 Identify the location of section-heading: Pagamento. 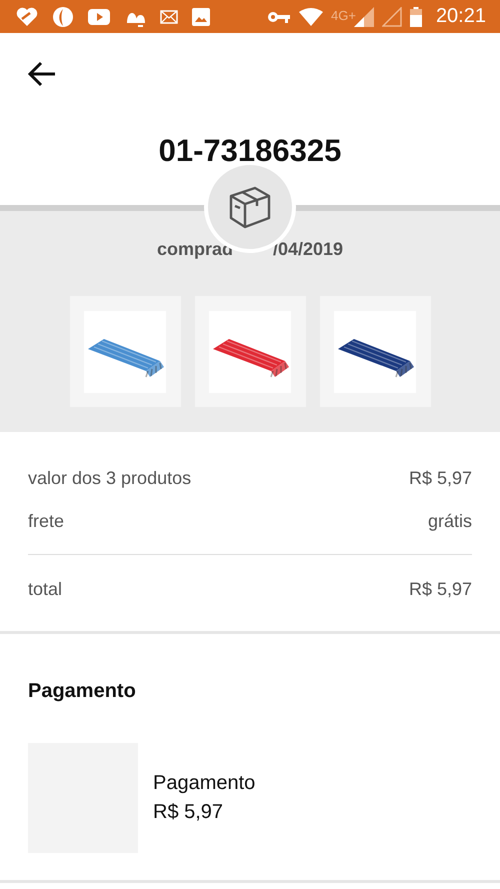
(82, 691).